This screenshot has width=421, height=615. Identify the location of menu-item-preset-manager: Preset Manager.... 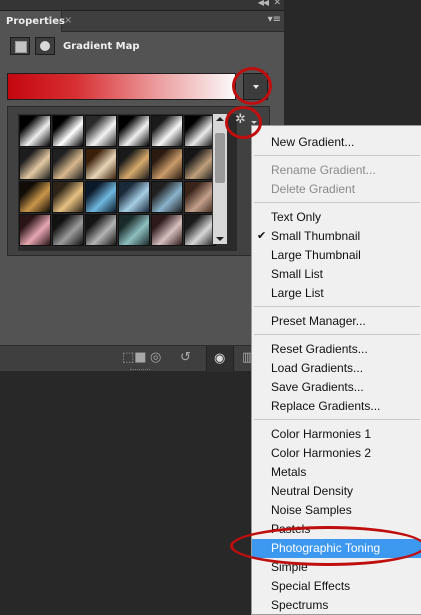
(336, 321).